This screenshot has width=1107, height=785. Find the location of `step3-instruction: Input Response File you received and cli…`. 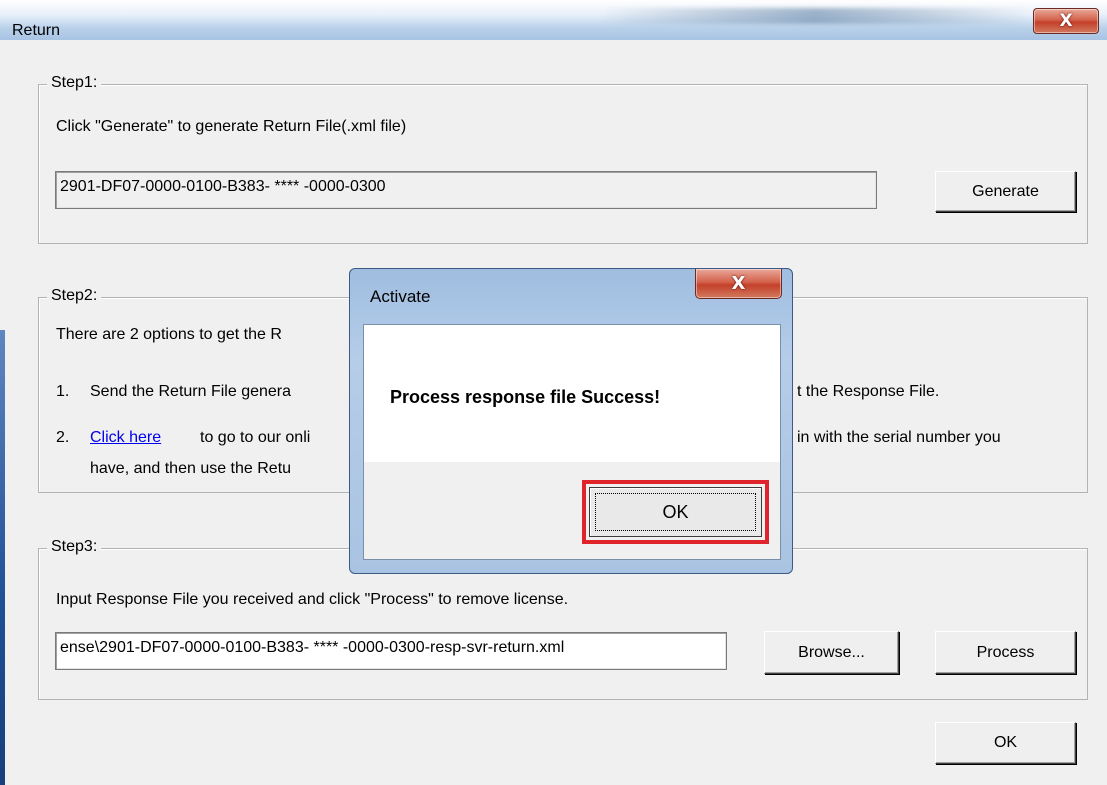

step3-instruction: Input Response File you received and cli… is located at coordinates (312, 599).